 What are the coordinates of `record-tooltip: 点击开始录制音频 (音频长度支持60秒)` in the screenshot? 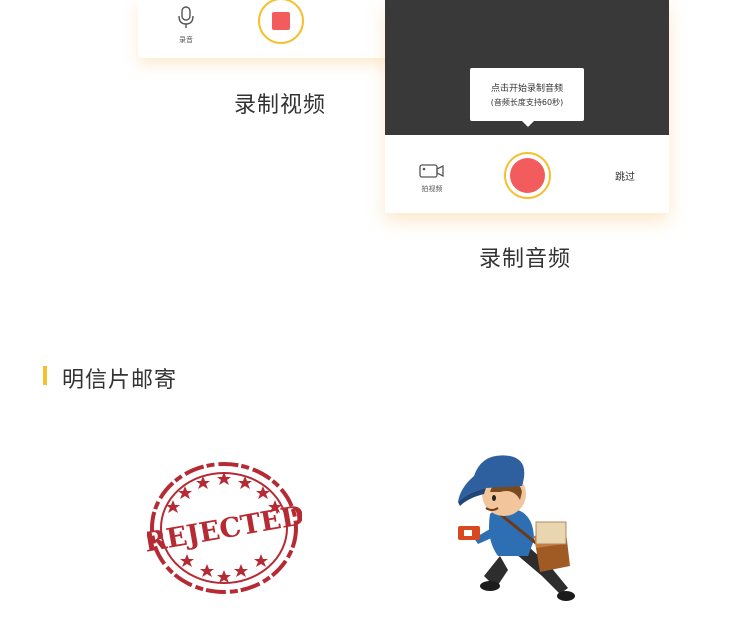 It's located at (527, 97).